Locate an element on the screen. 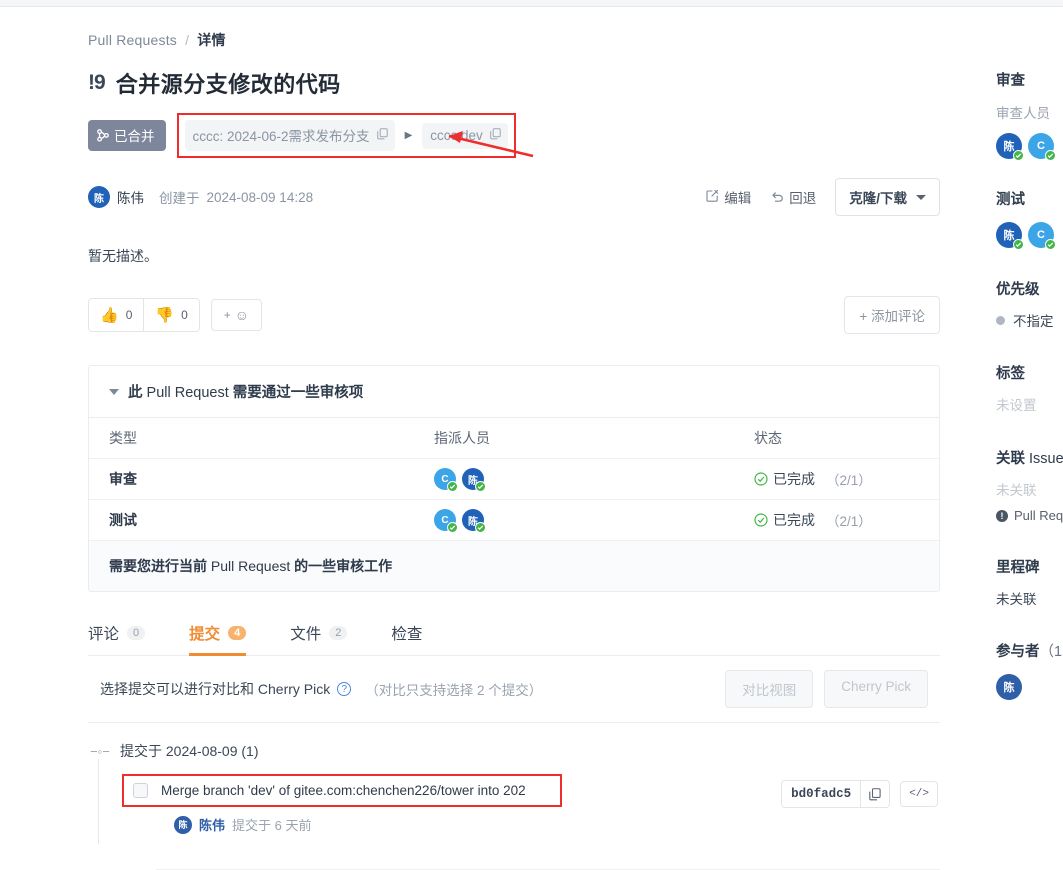 The height and width of the screenshot is (870, 1063). page-title: 合并源分支修改的代码 is located at coordinates (228, 84).